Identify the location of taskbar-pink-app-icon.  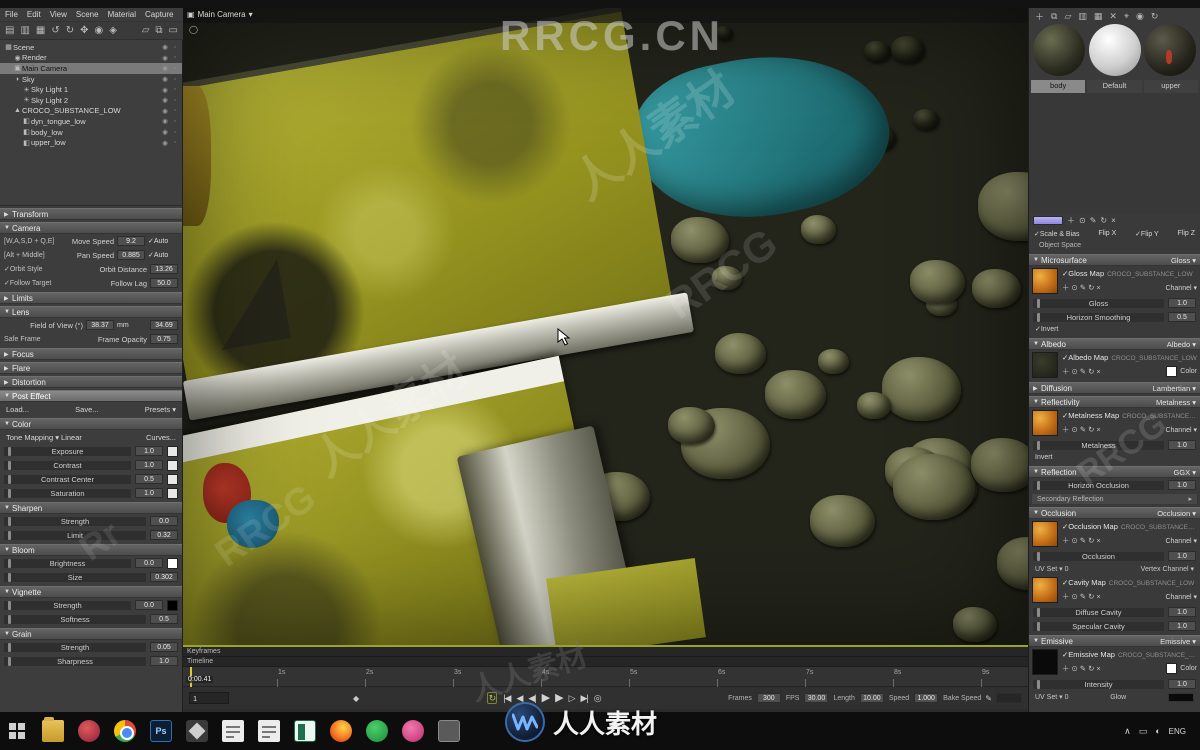
(413, 731).